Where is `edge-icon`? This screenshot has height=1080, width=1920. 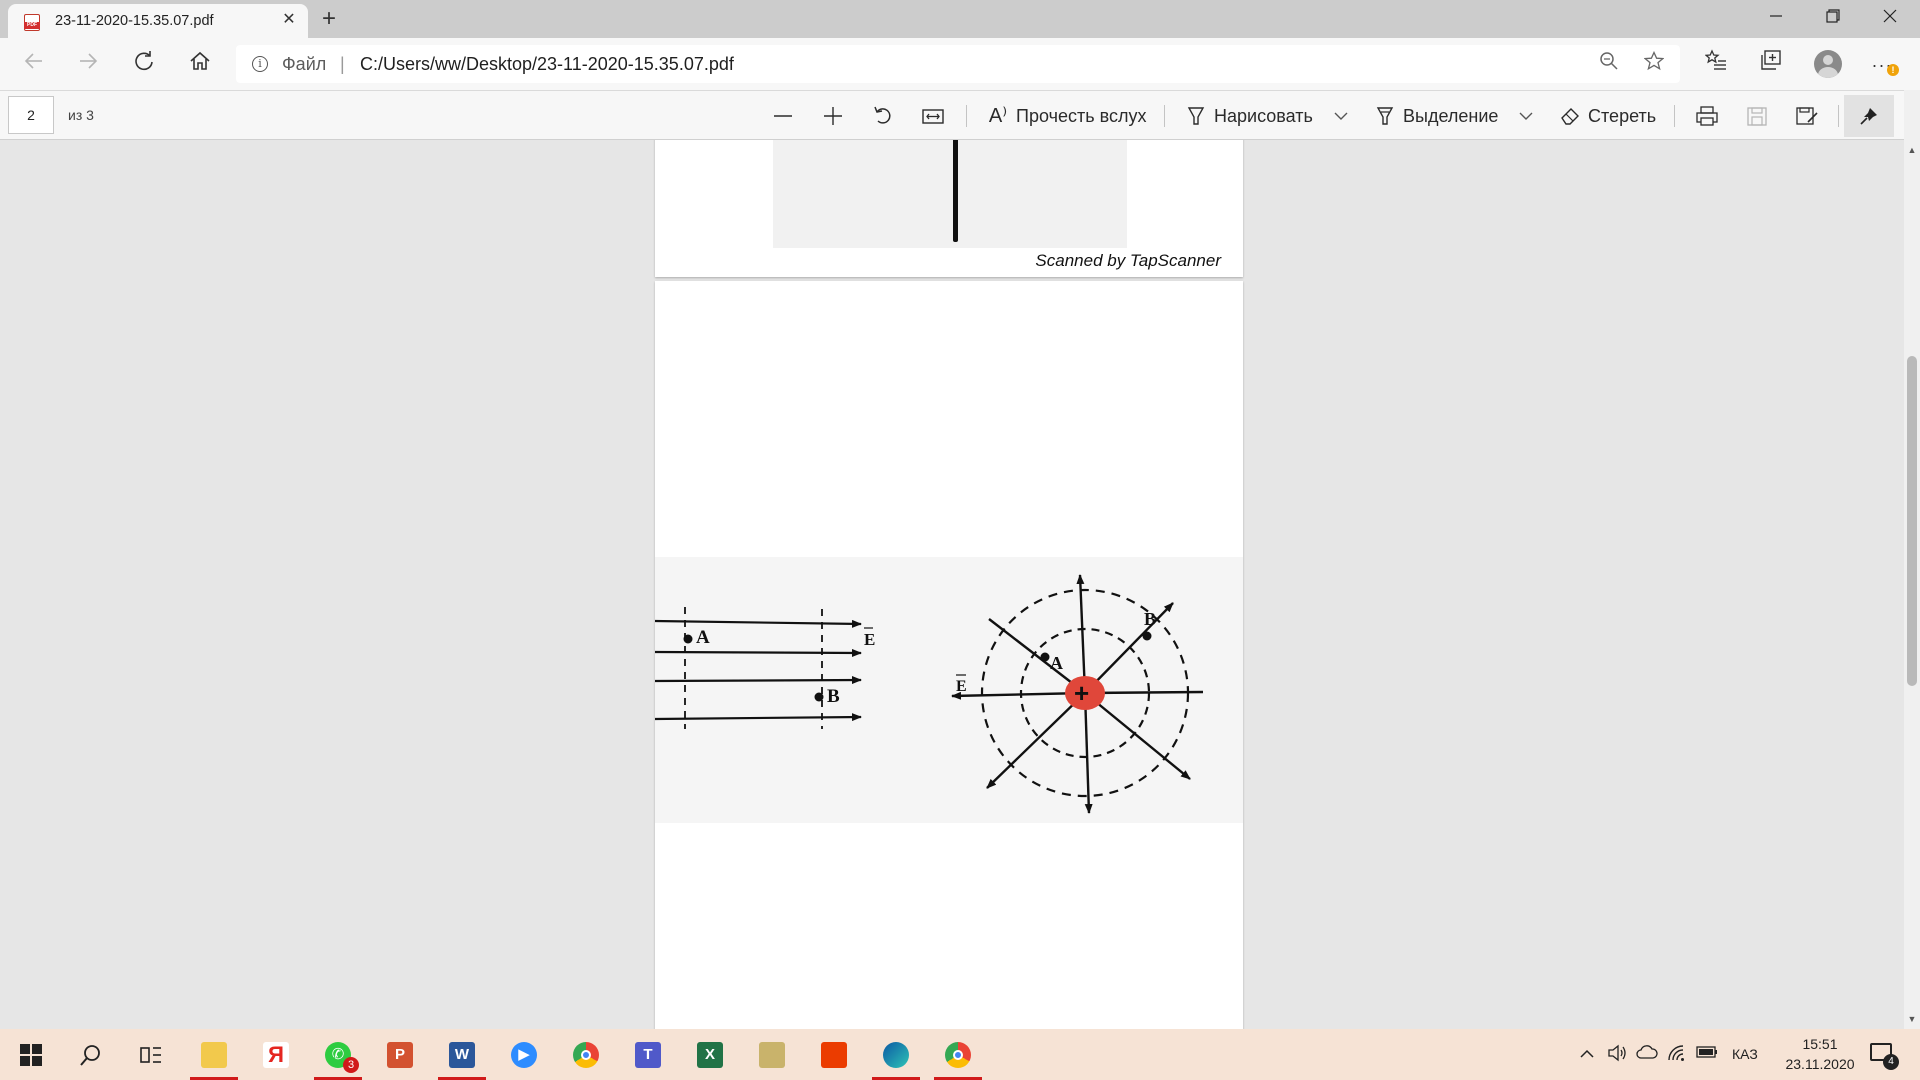 edge-icon is located at coordinates (896, 1055).